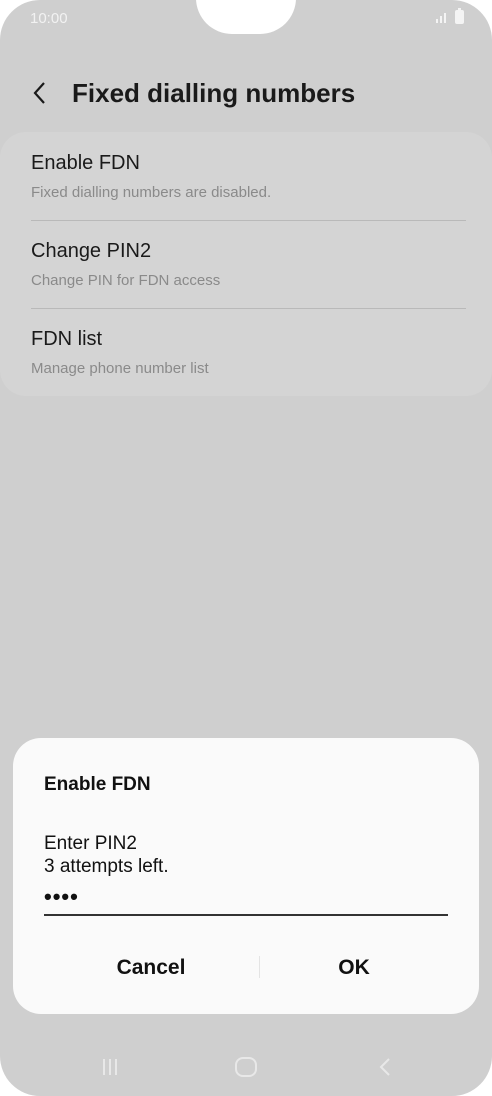  Describe the element at coordinates (246, 898) in the screenshot. I see `pin2-input` at that location.